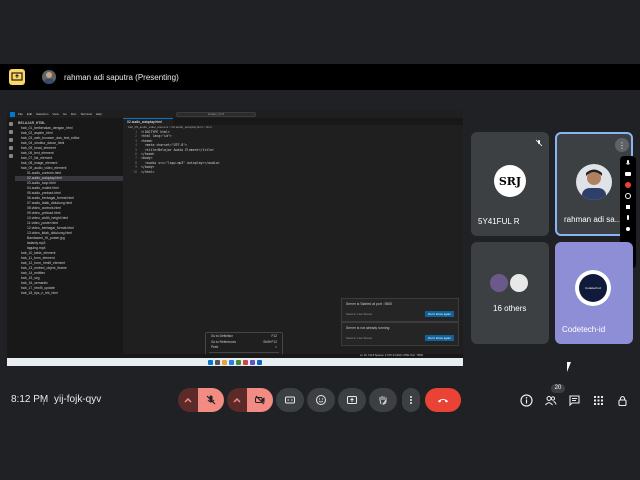 The height and width of the screenshot is (480, 640). I want to click on emoji-icon, so click(321, 400).